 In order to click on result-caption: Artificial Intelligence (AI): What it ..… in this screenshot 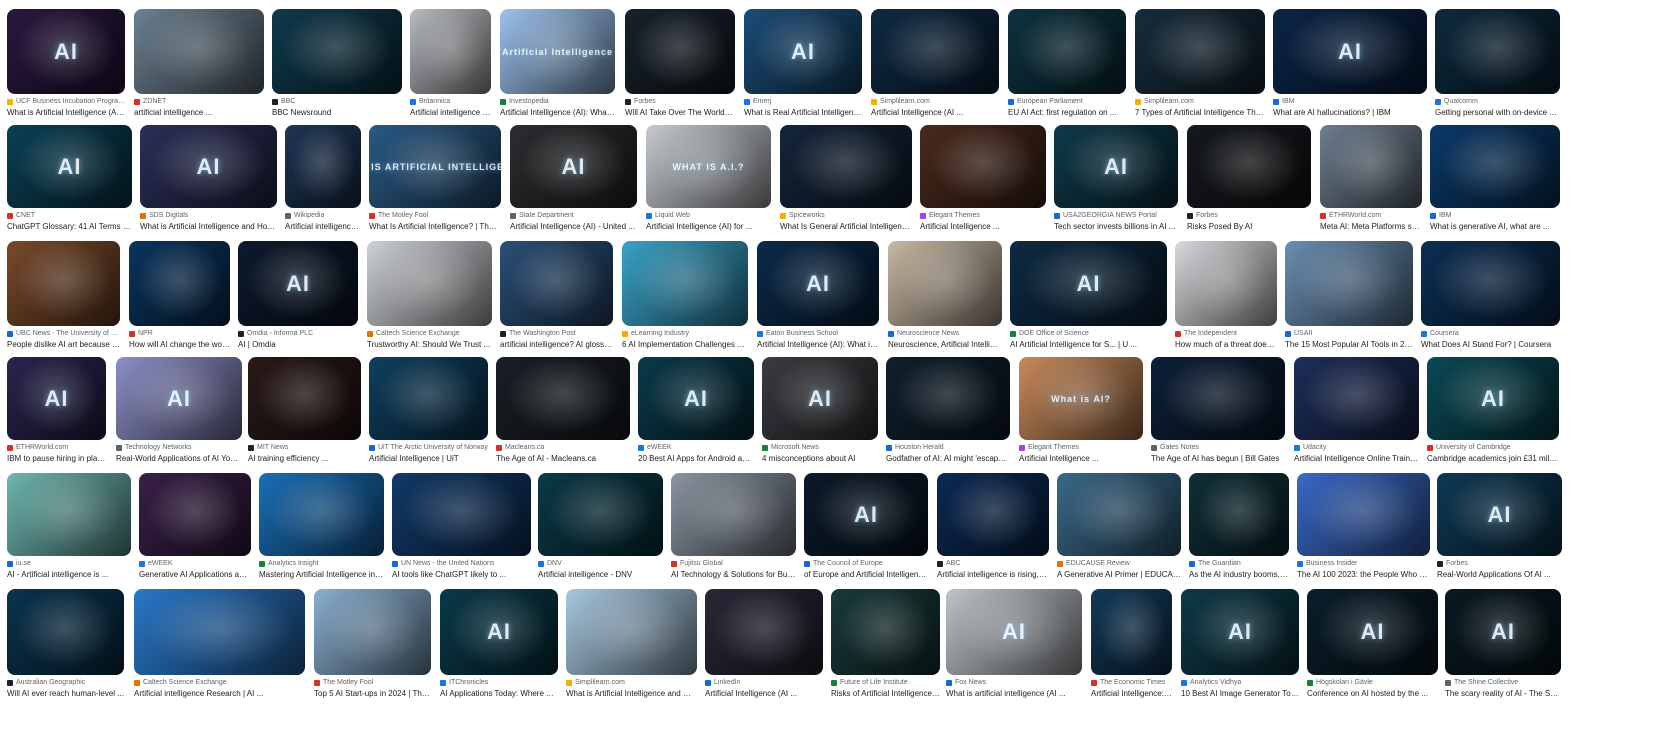, I will do `click(818, 344)`.